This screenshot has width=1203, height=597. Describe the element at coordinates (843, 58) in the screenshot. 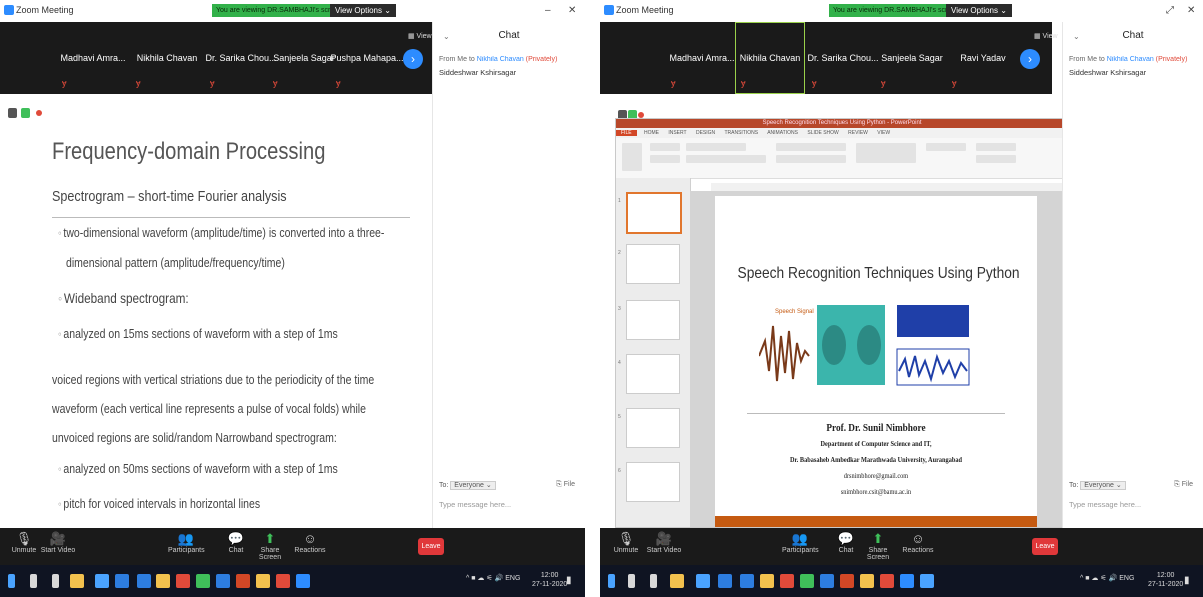

I see `participant-tile: Dr. Sarika Chou... ɏ` at that location.